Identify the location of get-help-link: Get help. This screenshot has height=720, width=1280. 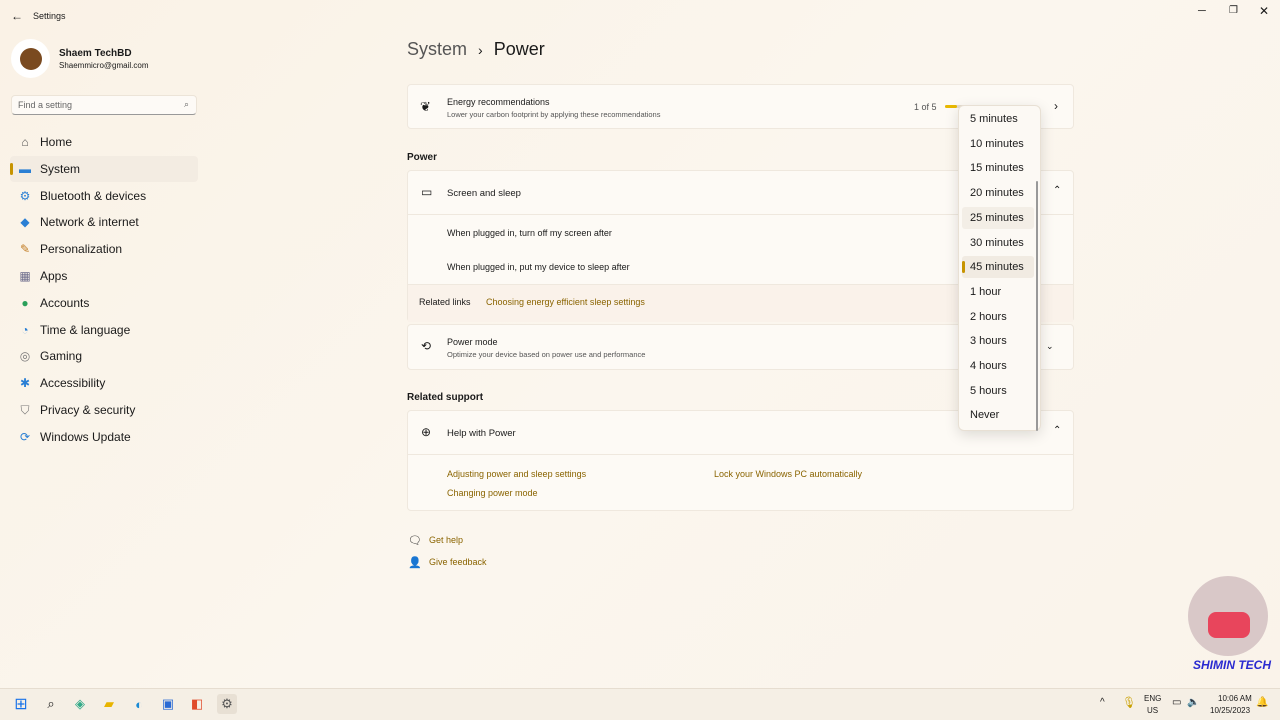
(446, 540).